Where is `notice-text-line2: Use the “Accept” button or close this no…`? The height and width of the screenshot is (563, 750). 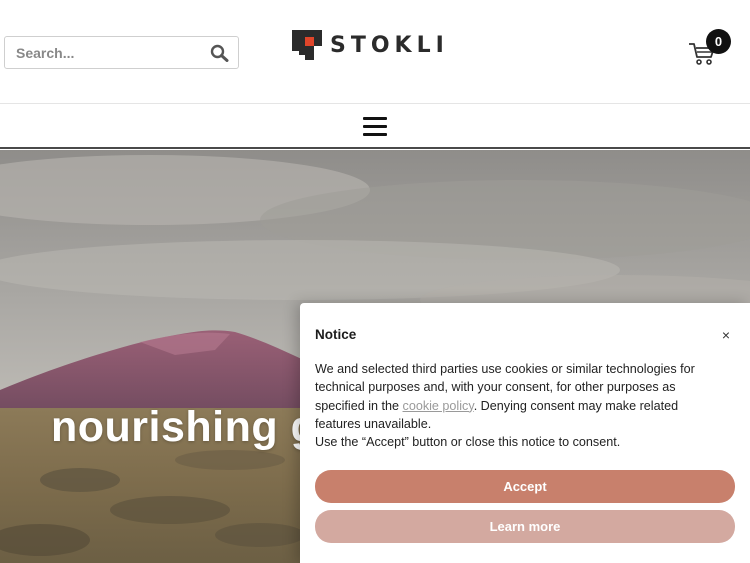 notice-text-line2: Use the “Accept” button or close this no… is located at coordinates (468, 442).